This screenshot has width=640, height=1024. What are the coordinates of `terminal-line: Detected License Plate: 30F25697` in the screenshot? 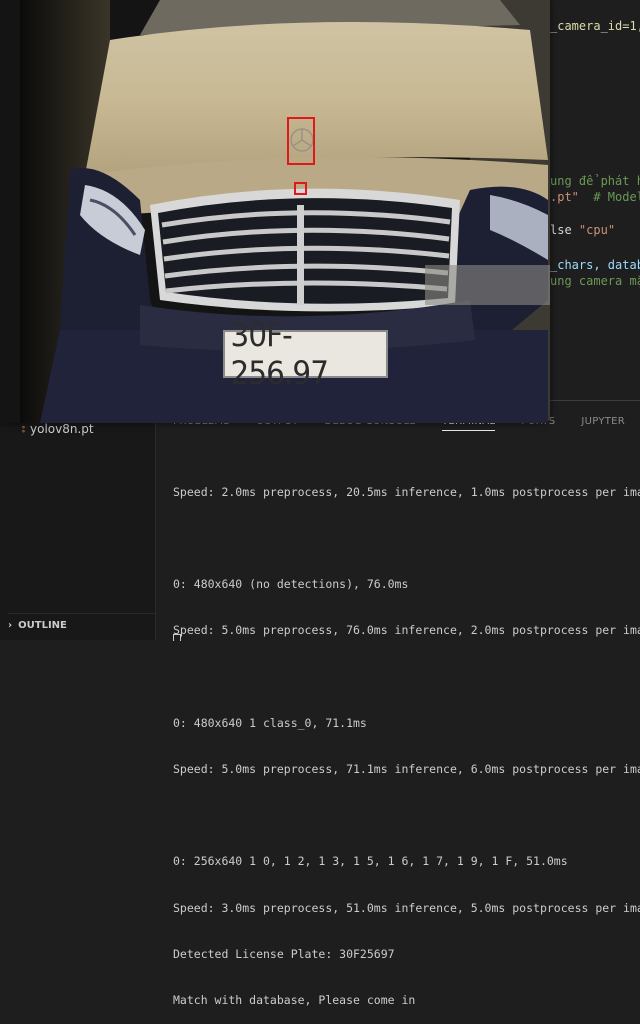 It's located at (284, 953).